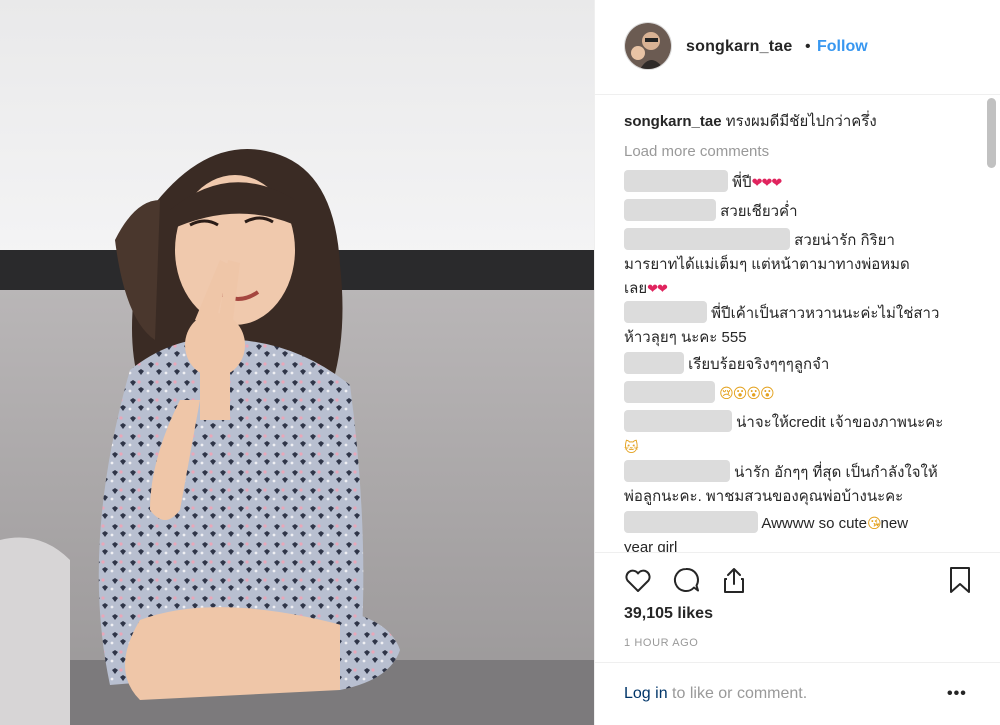  What do you see at coordinates (661, 643) in the screenshot?
I see `post-timestamp: 1 HOUR AGO` at bounding box center [661, 643].